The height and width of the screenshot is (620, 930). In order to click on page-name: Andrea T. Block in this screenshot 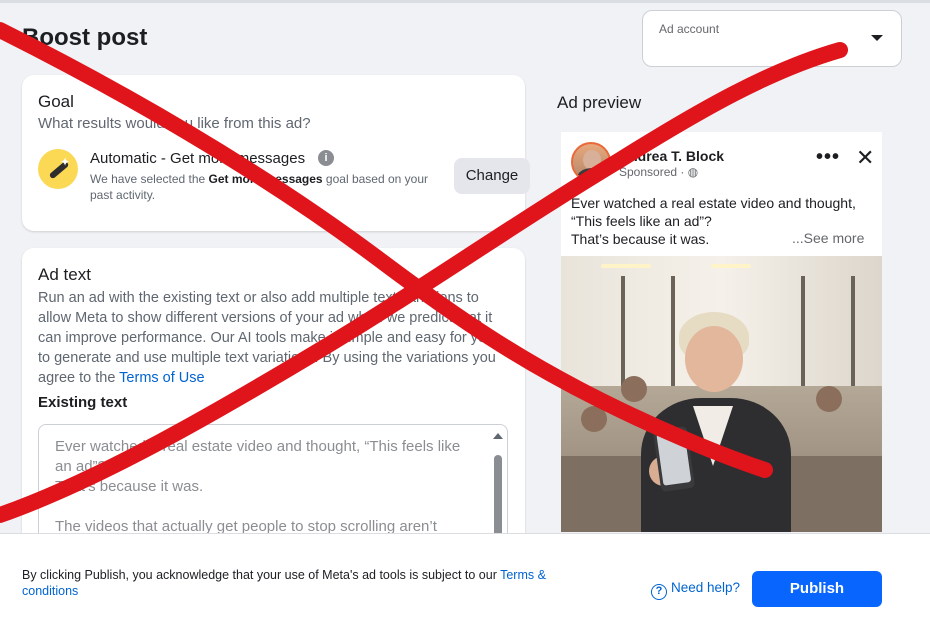, I will do `click(672, 156)`.